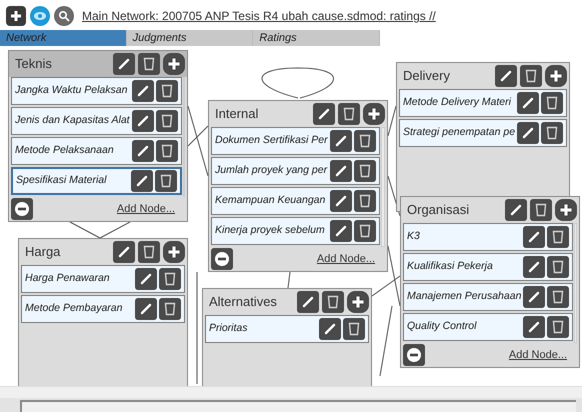 This screenshot has width=582, height=412. What do you see at coordinates (295, 141) in the screenshot?
I see `node-item: Dokumen Sertifikasi Per` at bounding box center [295, 141].